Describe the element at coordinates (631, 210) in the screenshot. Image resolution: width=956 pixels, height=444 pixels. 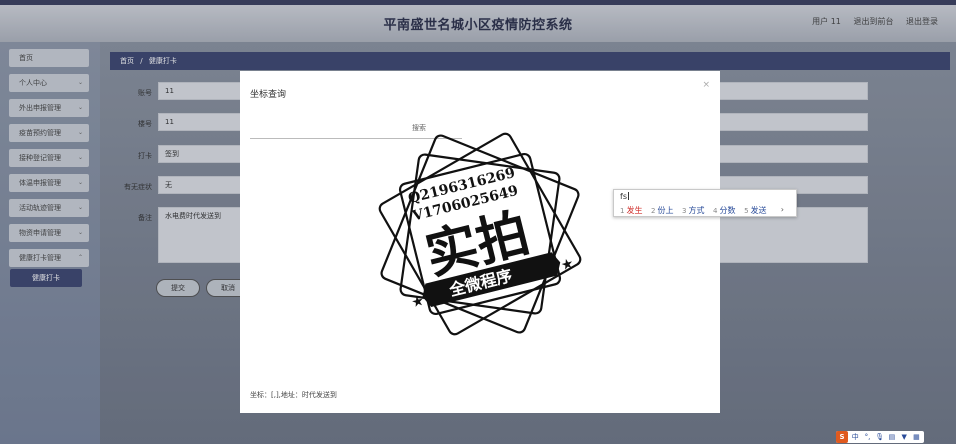
I see `ime-candidate: 1 发生` at that location.